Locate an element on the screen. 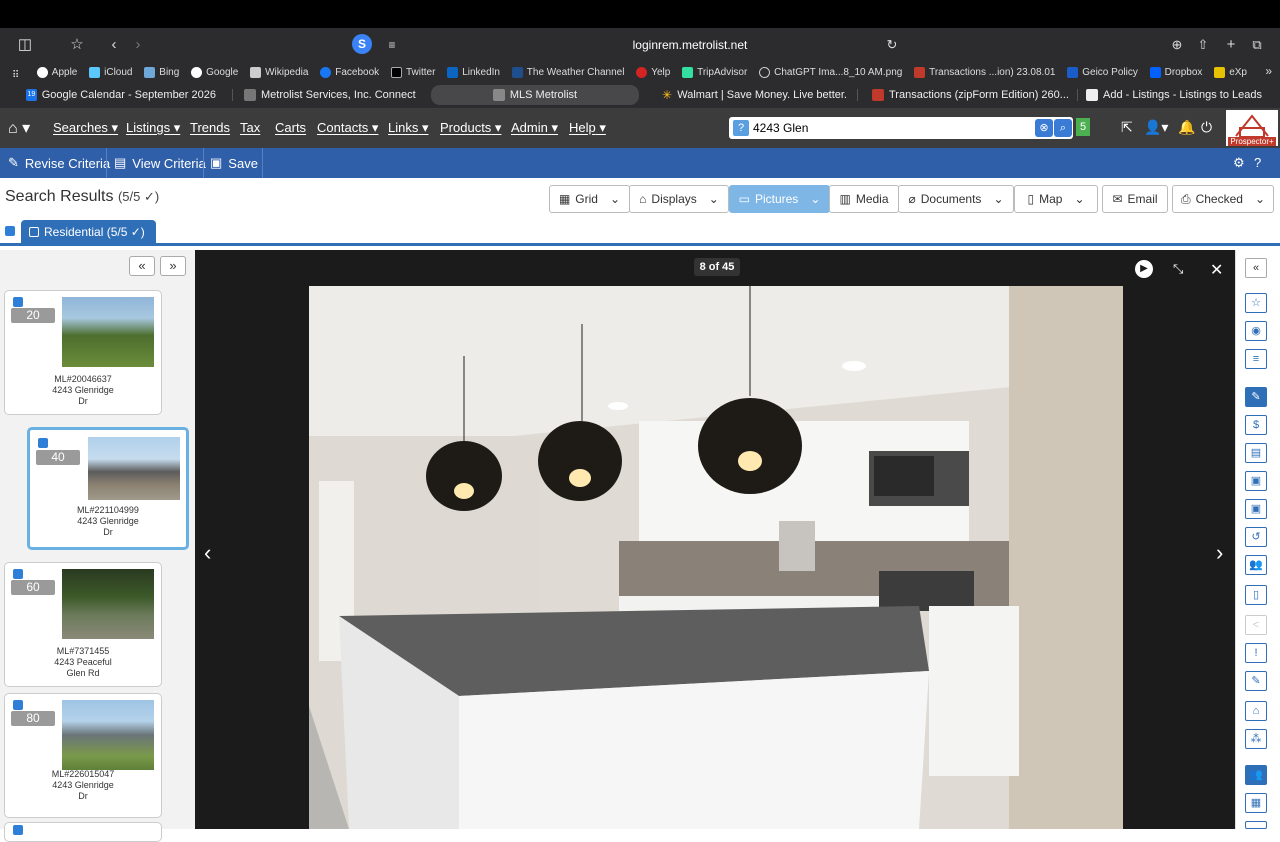 The height and width of the screenshot is (842, 1280). search-icon: ⌕ is located at coordinates (1063, 128).